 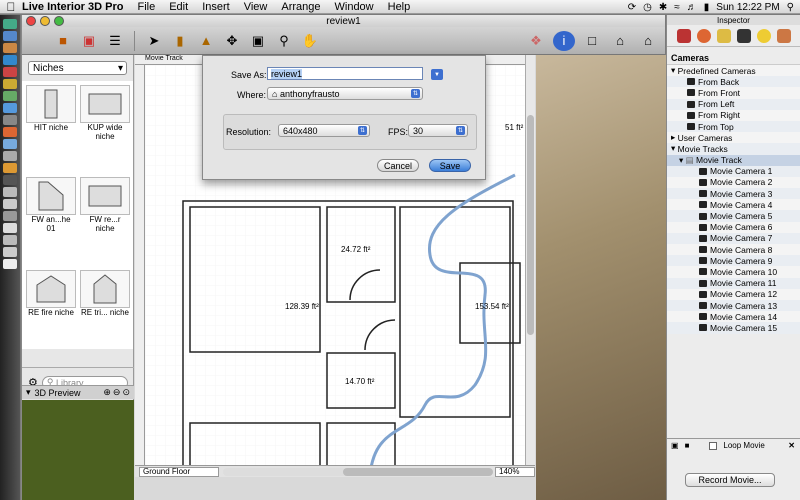 I want to click on menu-view: View, so click(x=256, y=7).